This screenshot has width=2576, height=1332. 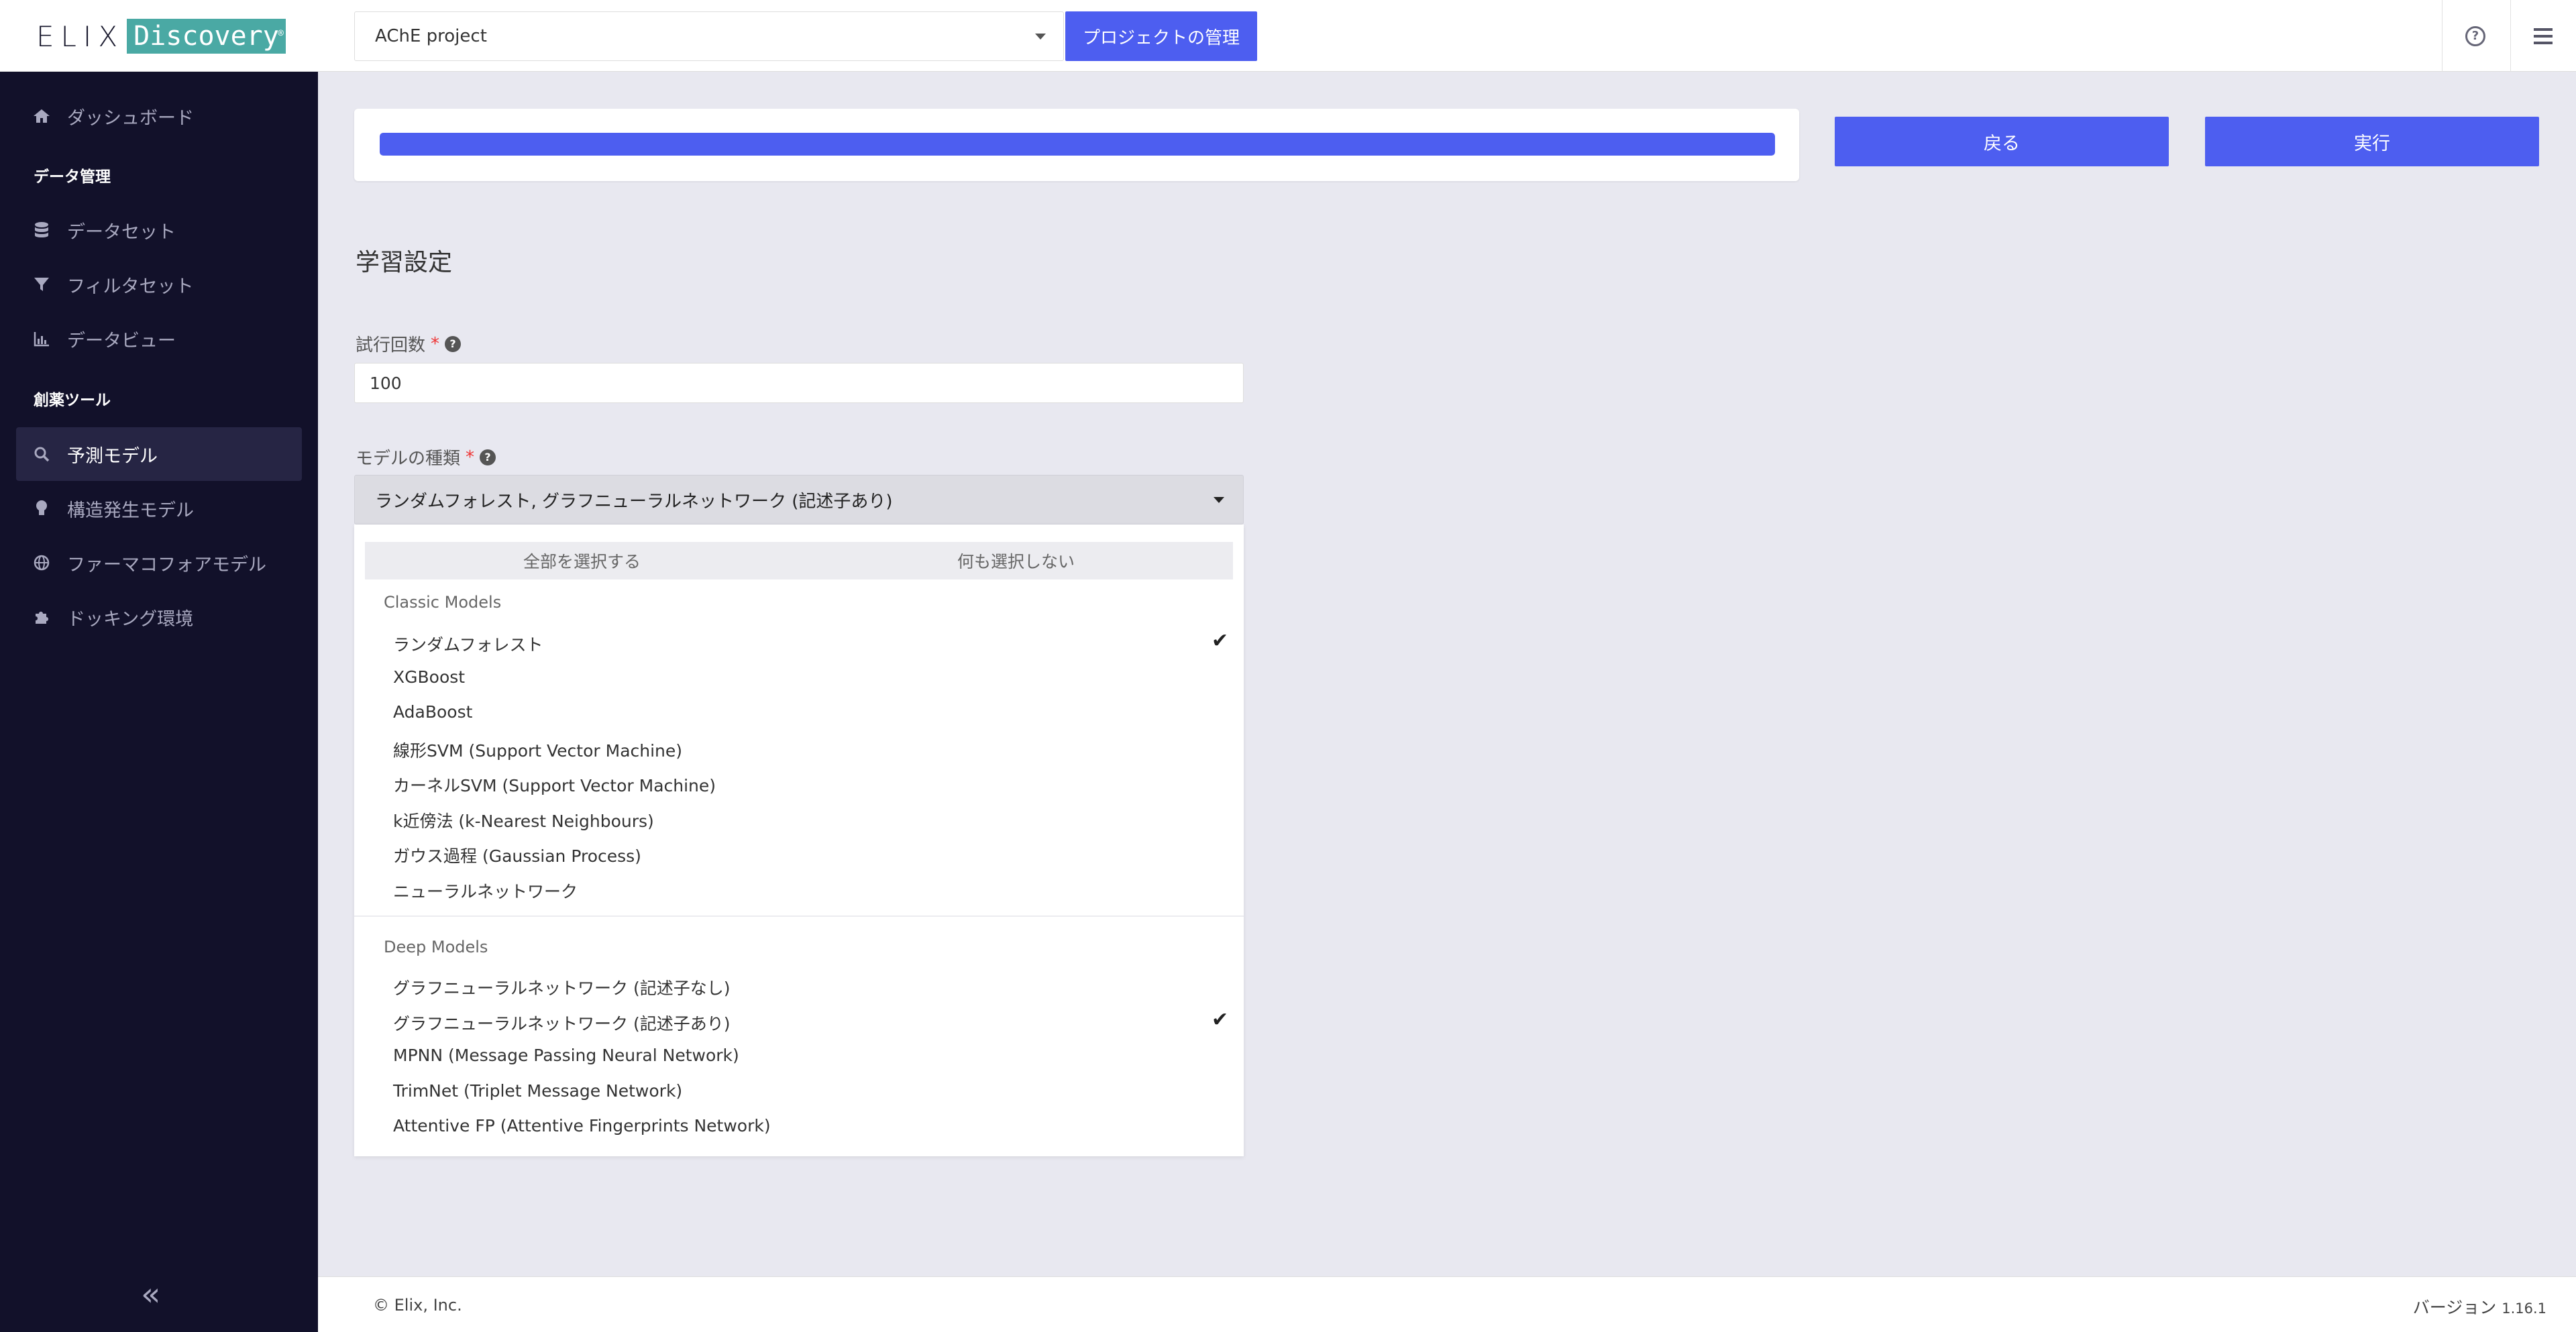 I want to click on sidebar-item-docking: ドッキング環境, so click(x=159, y=617).